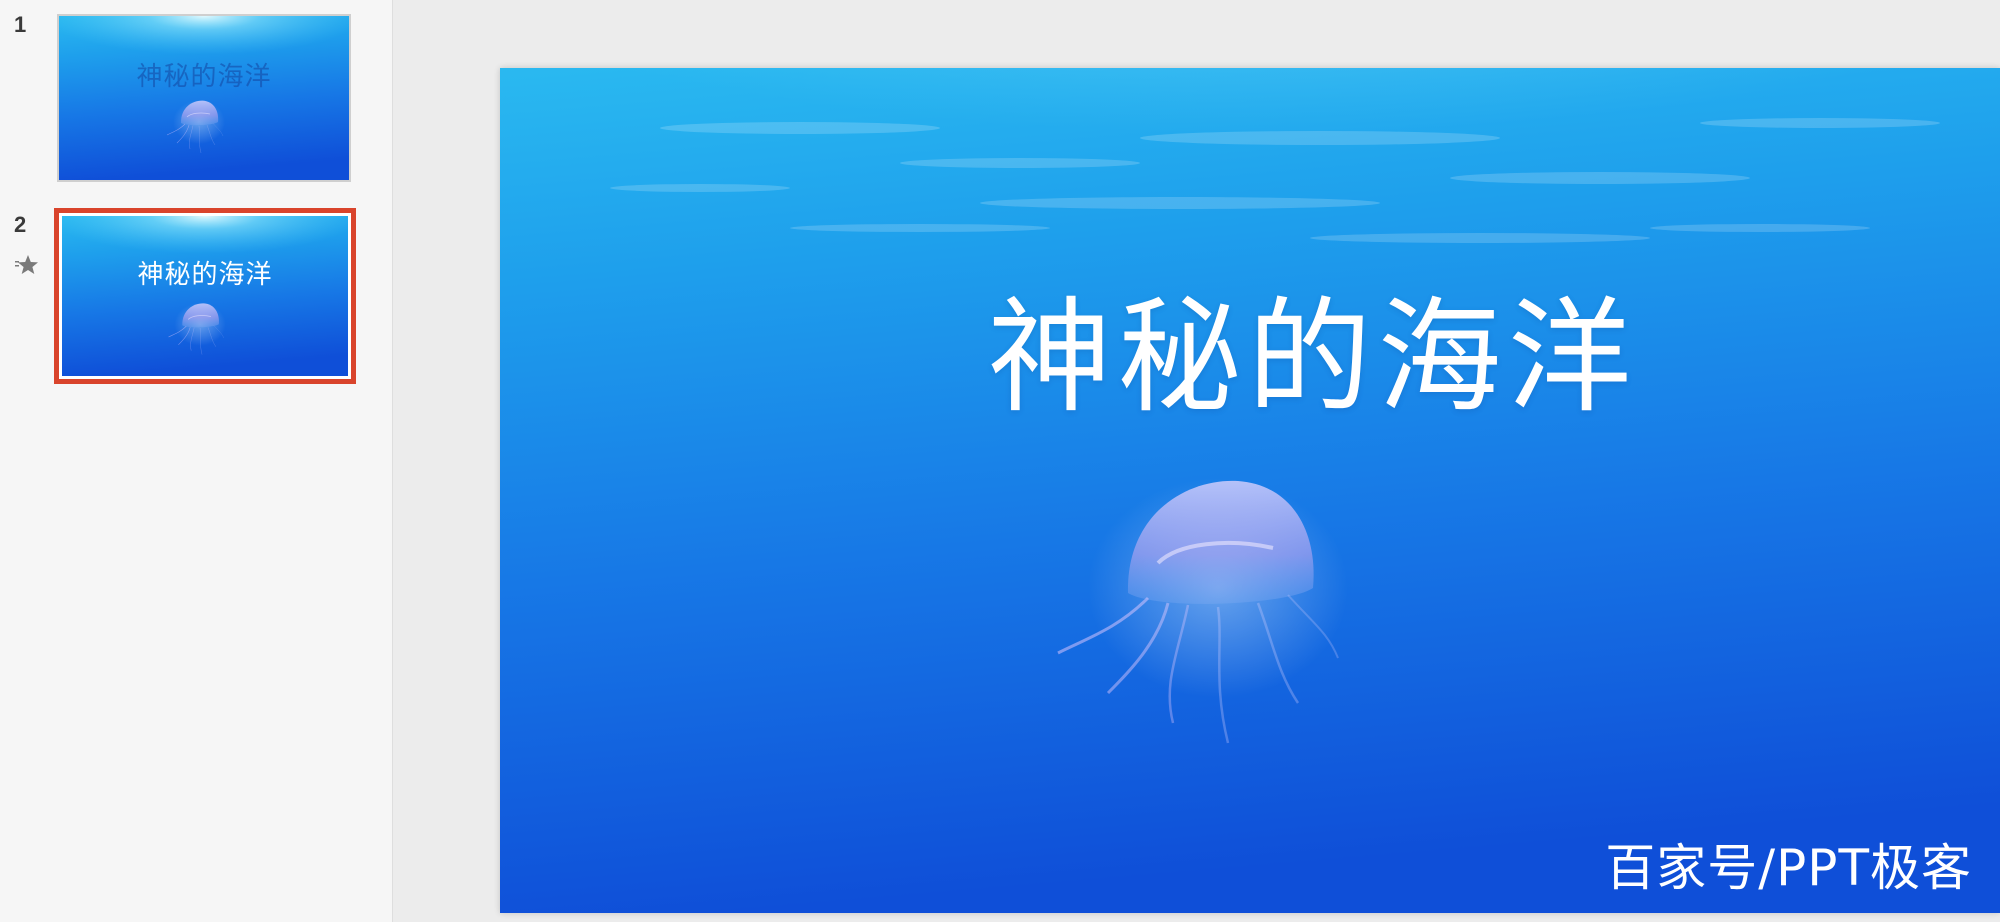 Image resolution: width=2000 pixels, height=922 pixels. I want to click on slide-thumbnail-1-preview: 神秘的海洋, so click(204, 98).